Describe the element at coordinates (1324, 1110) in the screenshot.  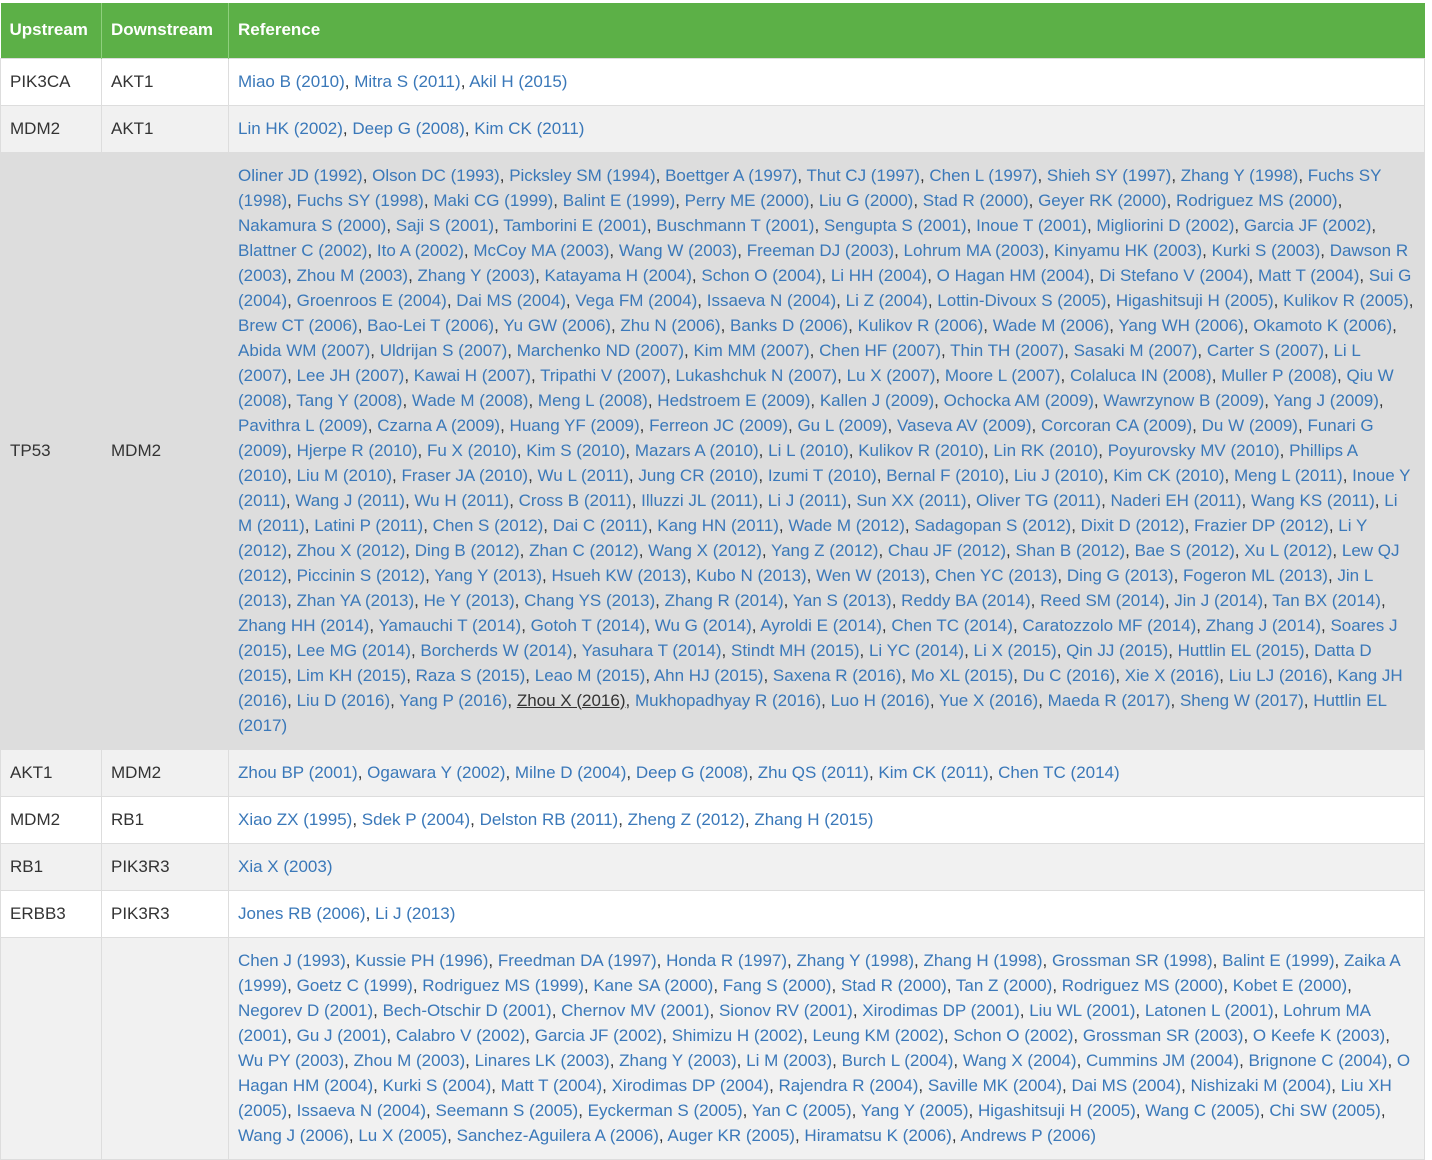
I see `reference-link: Chi SW (2005)` at that location.